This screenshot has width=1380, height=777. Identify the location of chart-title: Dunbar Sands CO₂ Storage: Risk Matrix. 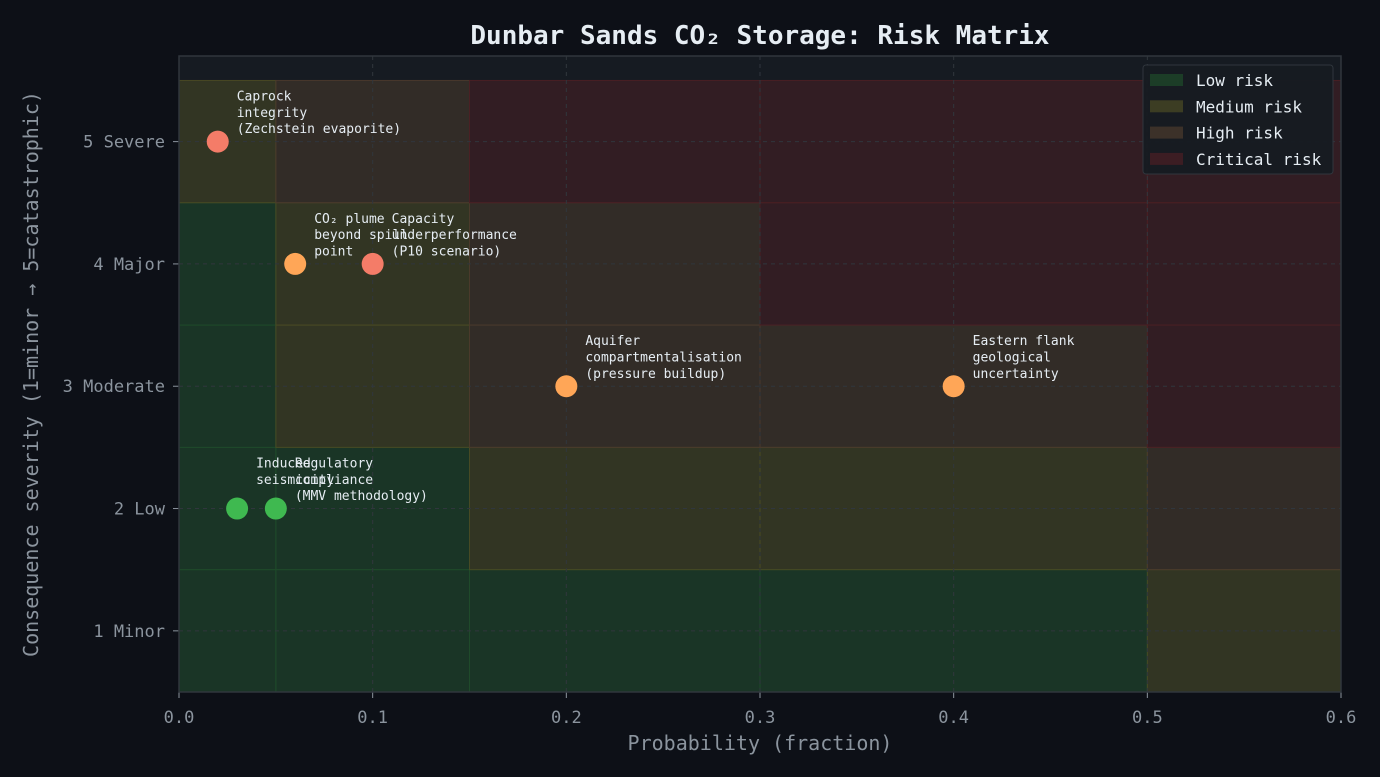
(759, 36).